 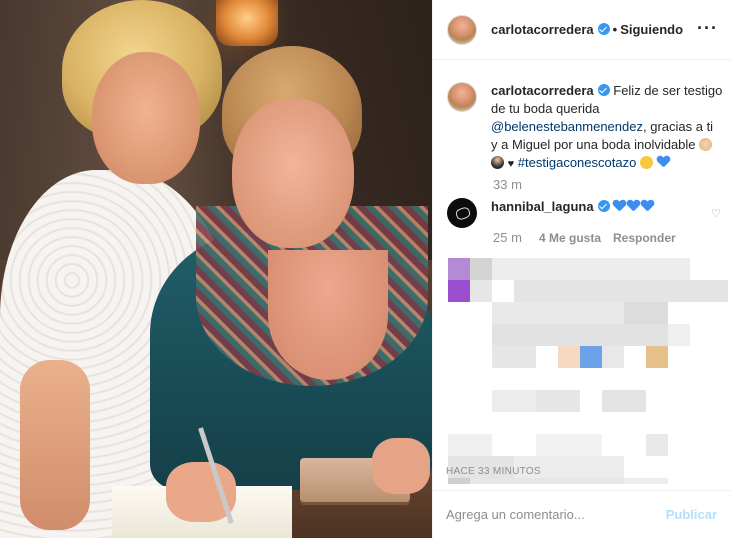 I want to click on post-header: carlotacorredera • Siguiendo ···, so click(x=582, y=30).